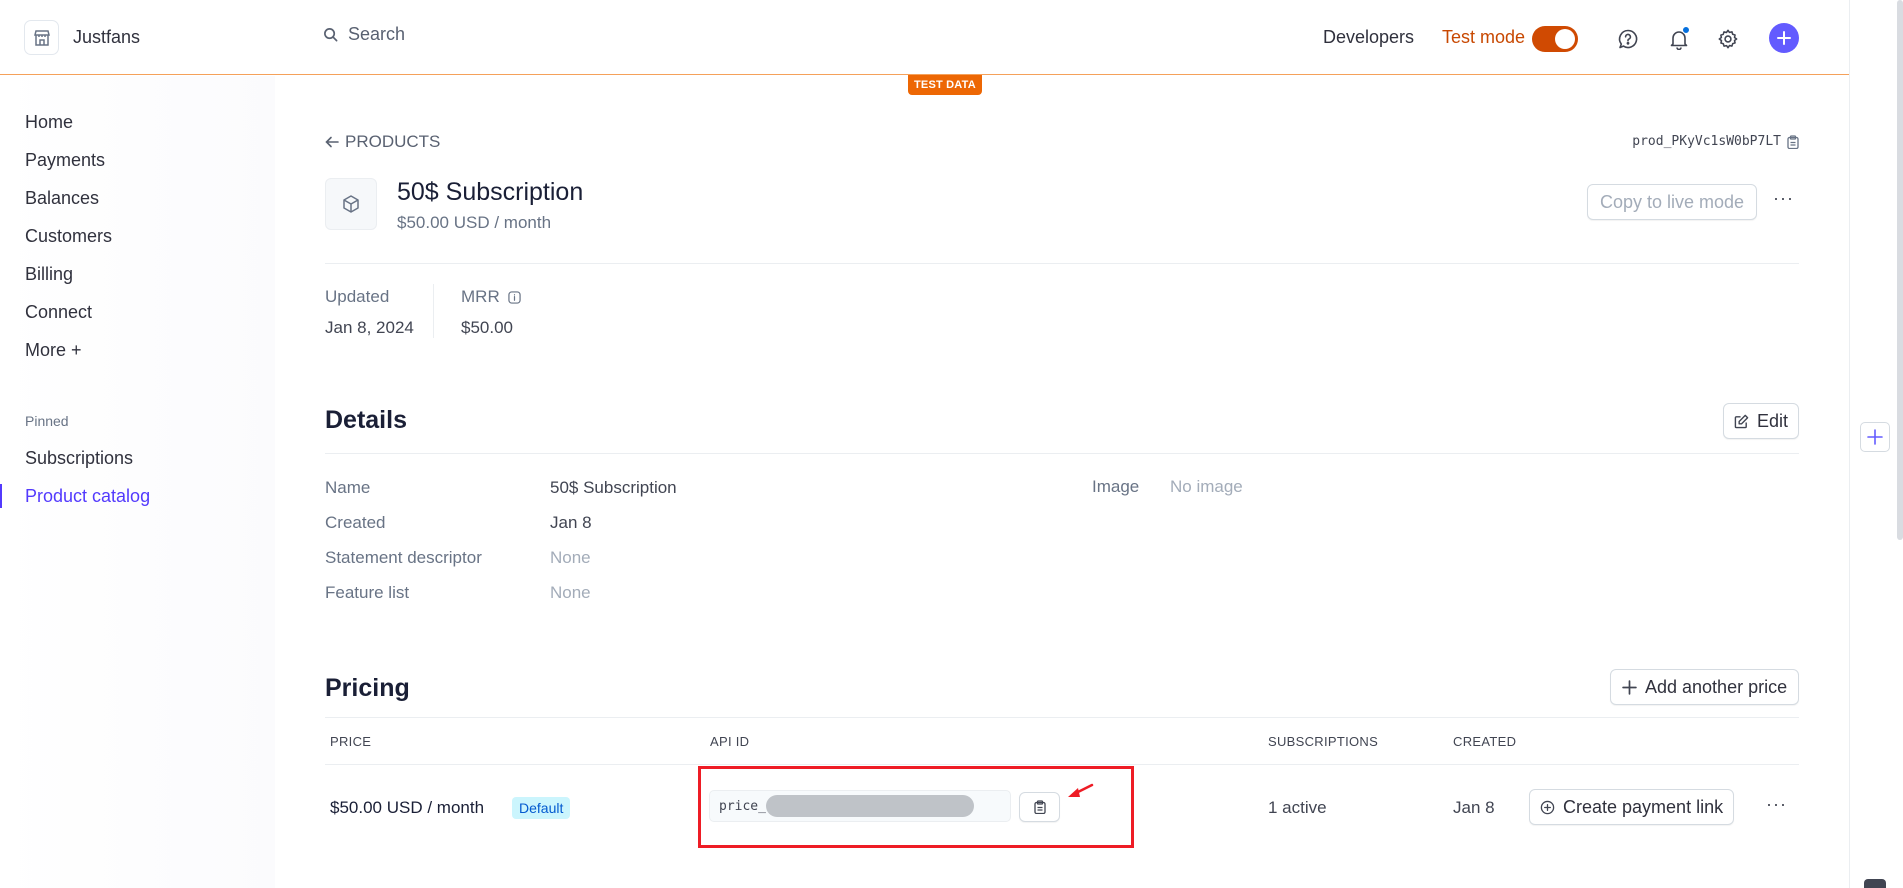 This screenshot has height=888, width=1903. What do you see at coordinates (49, 122) in the screenshot?
I see `sidebar-item-home: Home` at bounding box center [49, 122].